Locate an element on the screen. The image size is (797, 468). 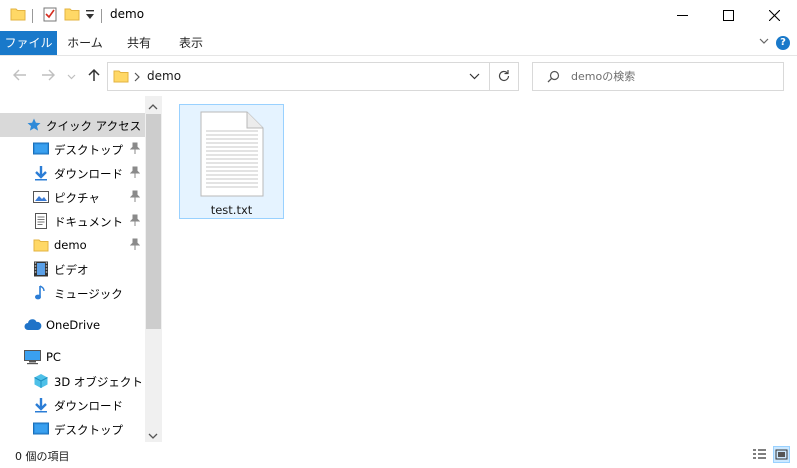
quick-access-toolbar-dropdown-icon is located at coordinates (90, 16).